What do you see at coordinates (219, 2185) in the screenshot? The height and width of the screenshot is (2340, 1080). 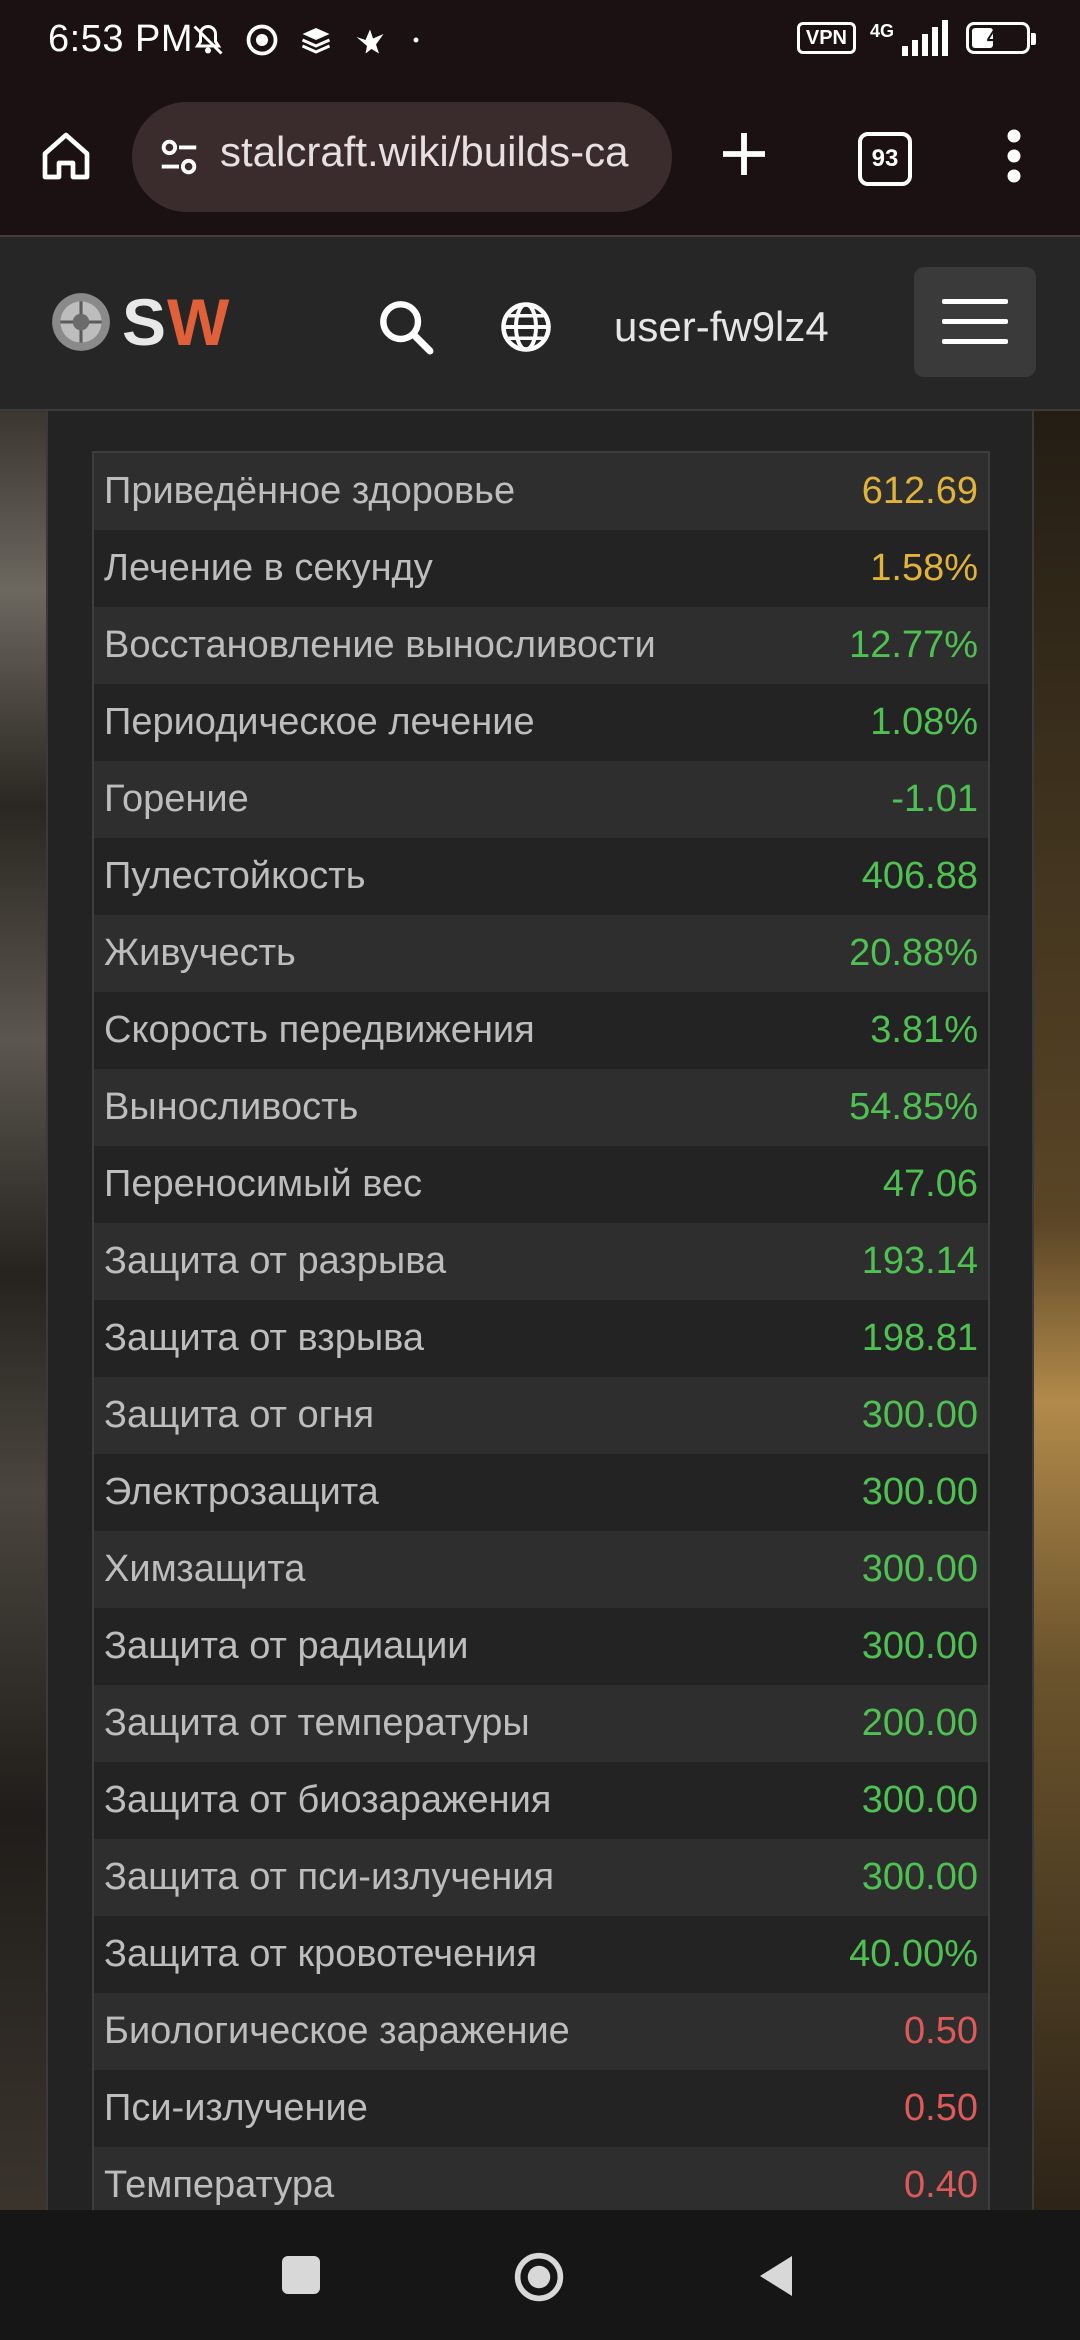 I see `stat-label: Температура` at bounding box center [219, 2185].